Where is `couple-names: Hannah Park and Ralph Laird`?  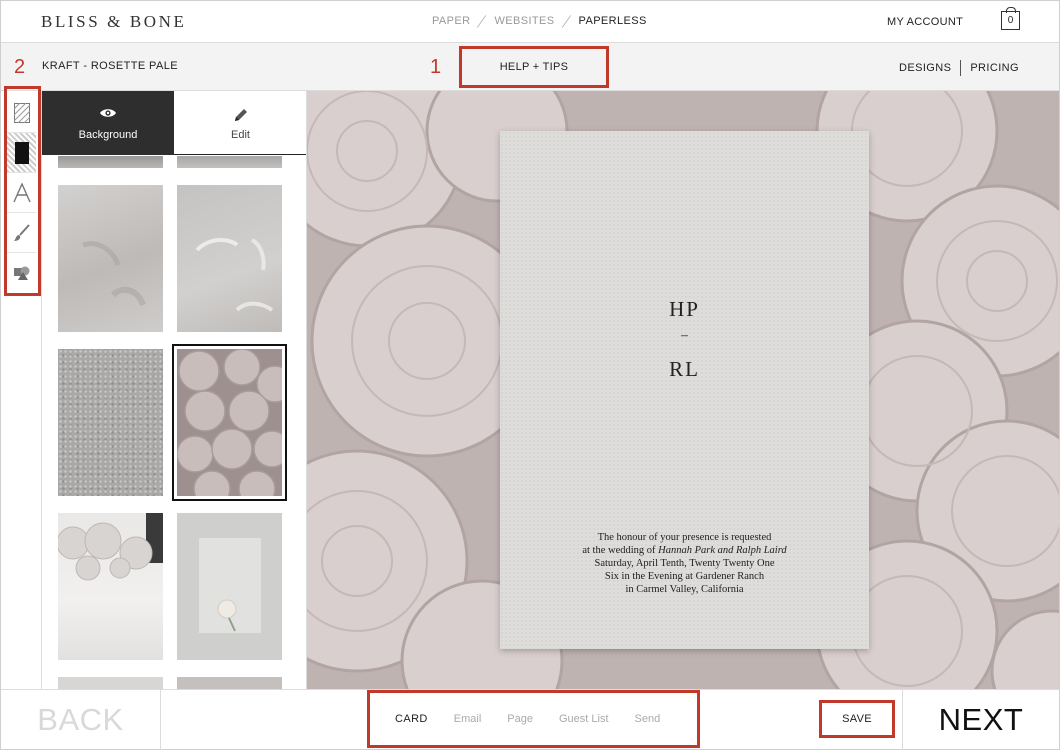
couple-names: Hannah Park and Ralph Laird is located at coordinates (722, 550).